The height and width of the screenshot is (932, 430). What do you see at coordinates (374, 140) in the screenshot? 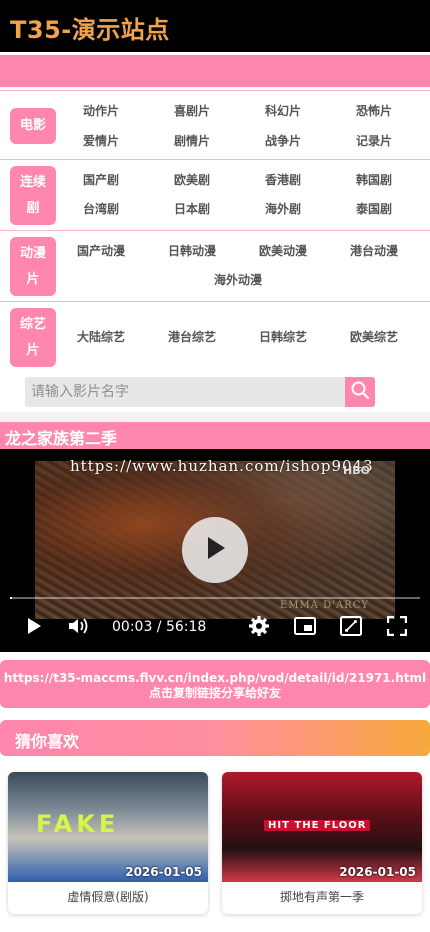
I see `category-item: 记录片` at bounding box center [374, 140].